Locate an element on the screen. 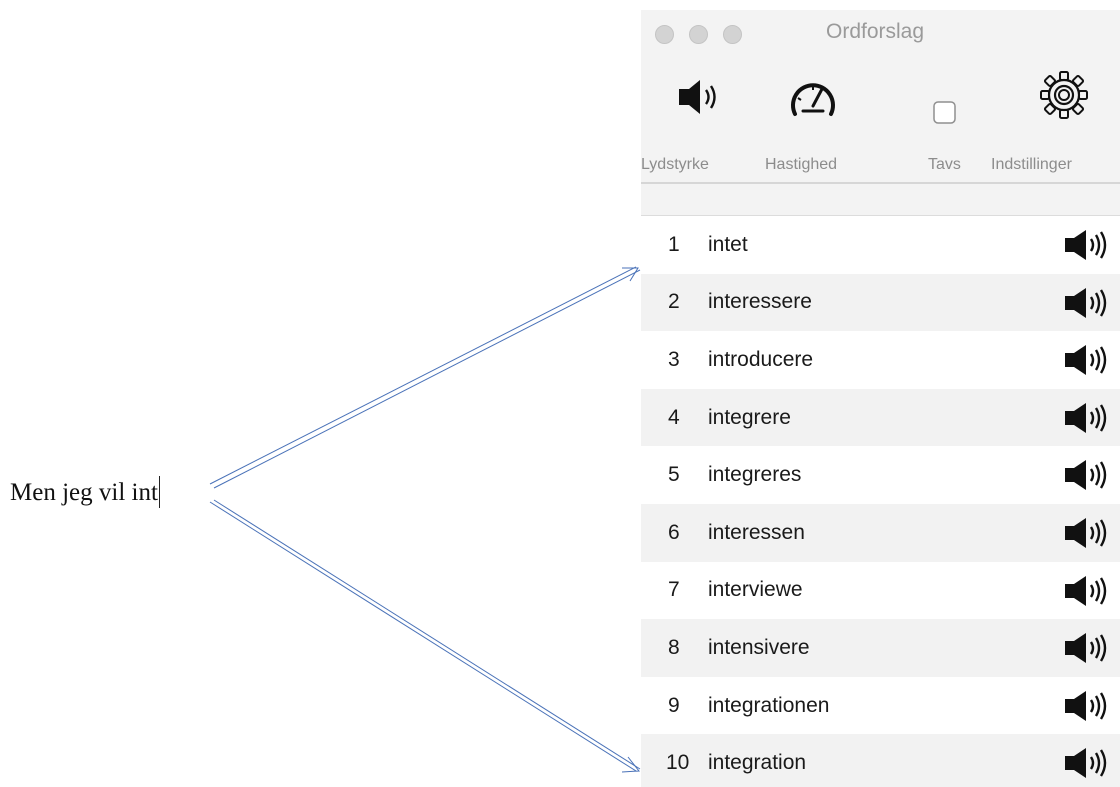 The image size is (1120, 787). suggestion-word: integrere is located at coordinates (749, 417).